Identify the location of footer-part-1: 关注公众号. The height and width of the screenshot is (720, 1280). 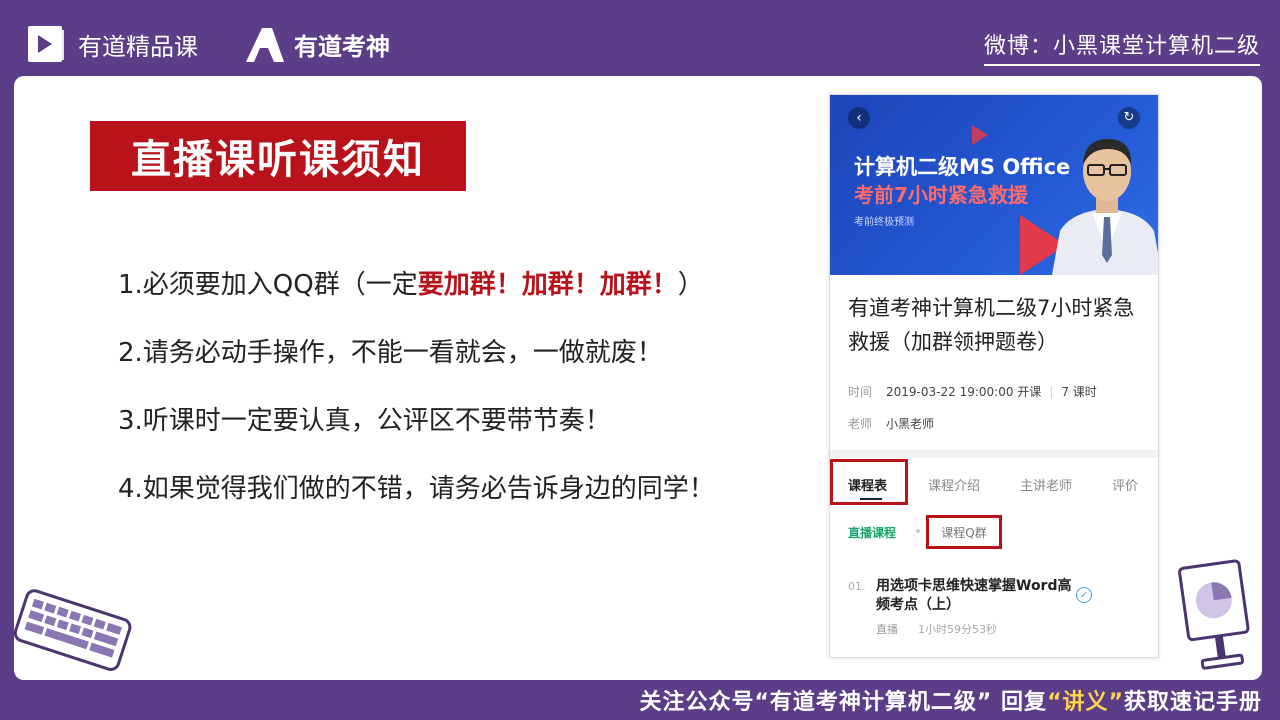
(697, 702).